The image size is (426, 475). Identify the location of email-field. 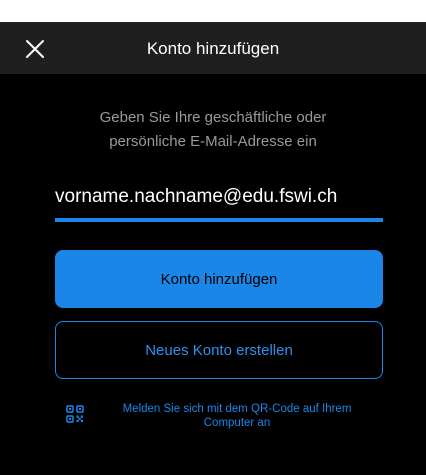
(219, 197).